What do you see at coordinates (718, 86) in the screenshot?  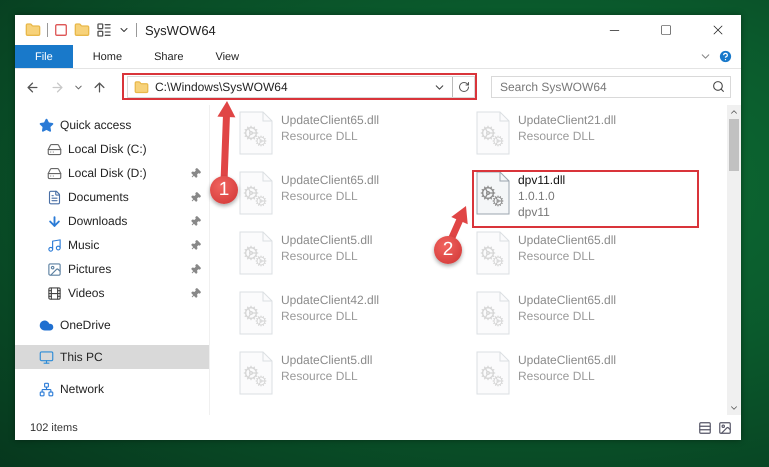 I see `search-icon` at bounding box center [718, 86].